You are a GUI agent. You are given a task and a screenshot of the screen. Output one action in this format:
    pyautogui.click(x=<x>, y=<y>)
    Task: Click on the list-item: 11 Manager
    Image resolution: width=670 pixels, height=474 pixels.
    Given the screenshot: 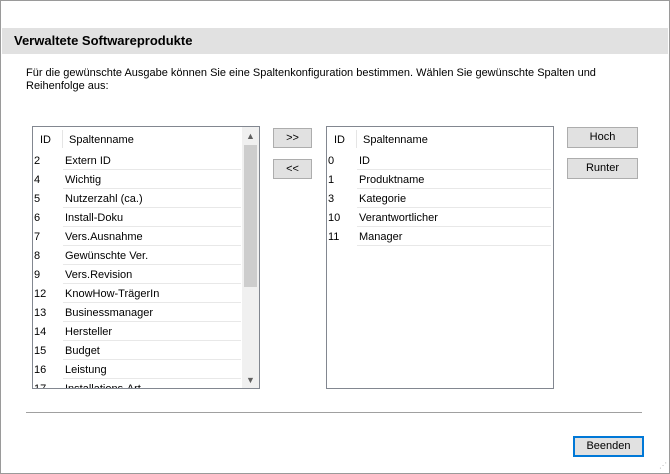 What is the action you would take?
    pyautogui.click(x=440, y=236)
    